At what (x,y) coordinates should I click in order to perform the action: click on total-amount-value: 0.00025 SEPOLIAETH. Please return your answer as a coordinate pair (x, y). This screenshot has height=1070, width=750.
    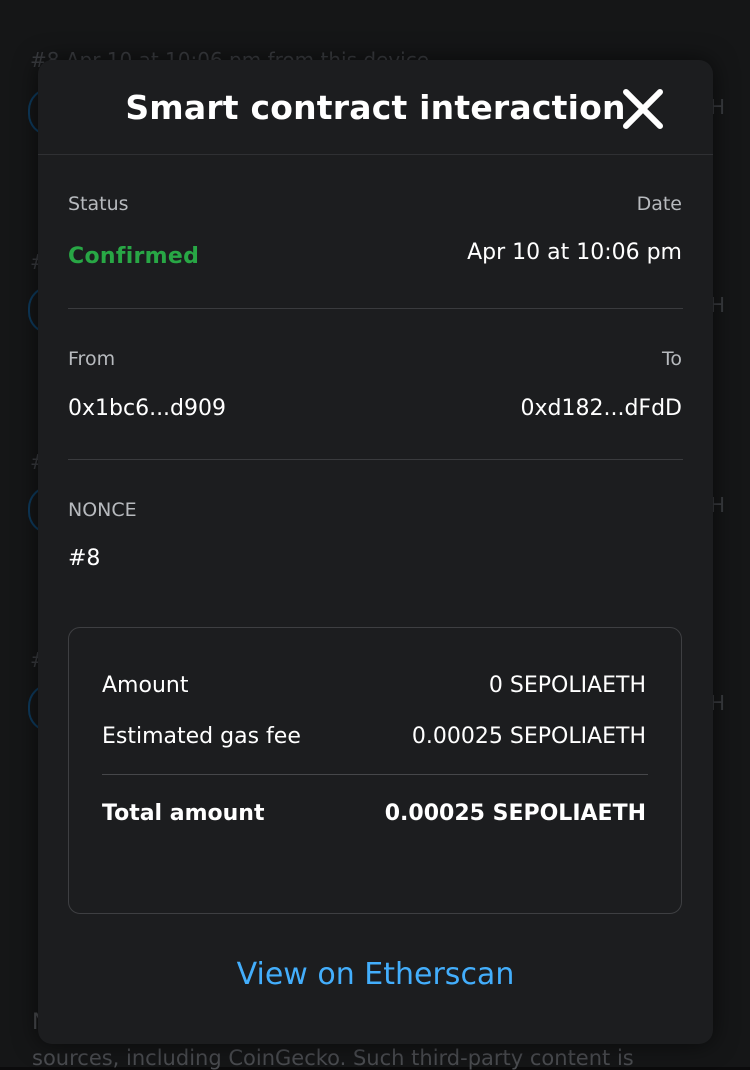
    Looking at the image, I should click on (515, 813).